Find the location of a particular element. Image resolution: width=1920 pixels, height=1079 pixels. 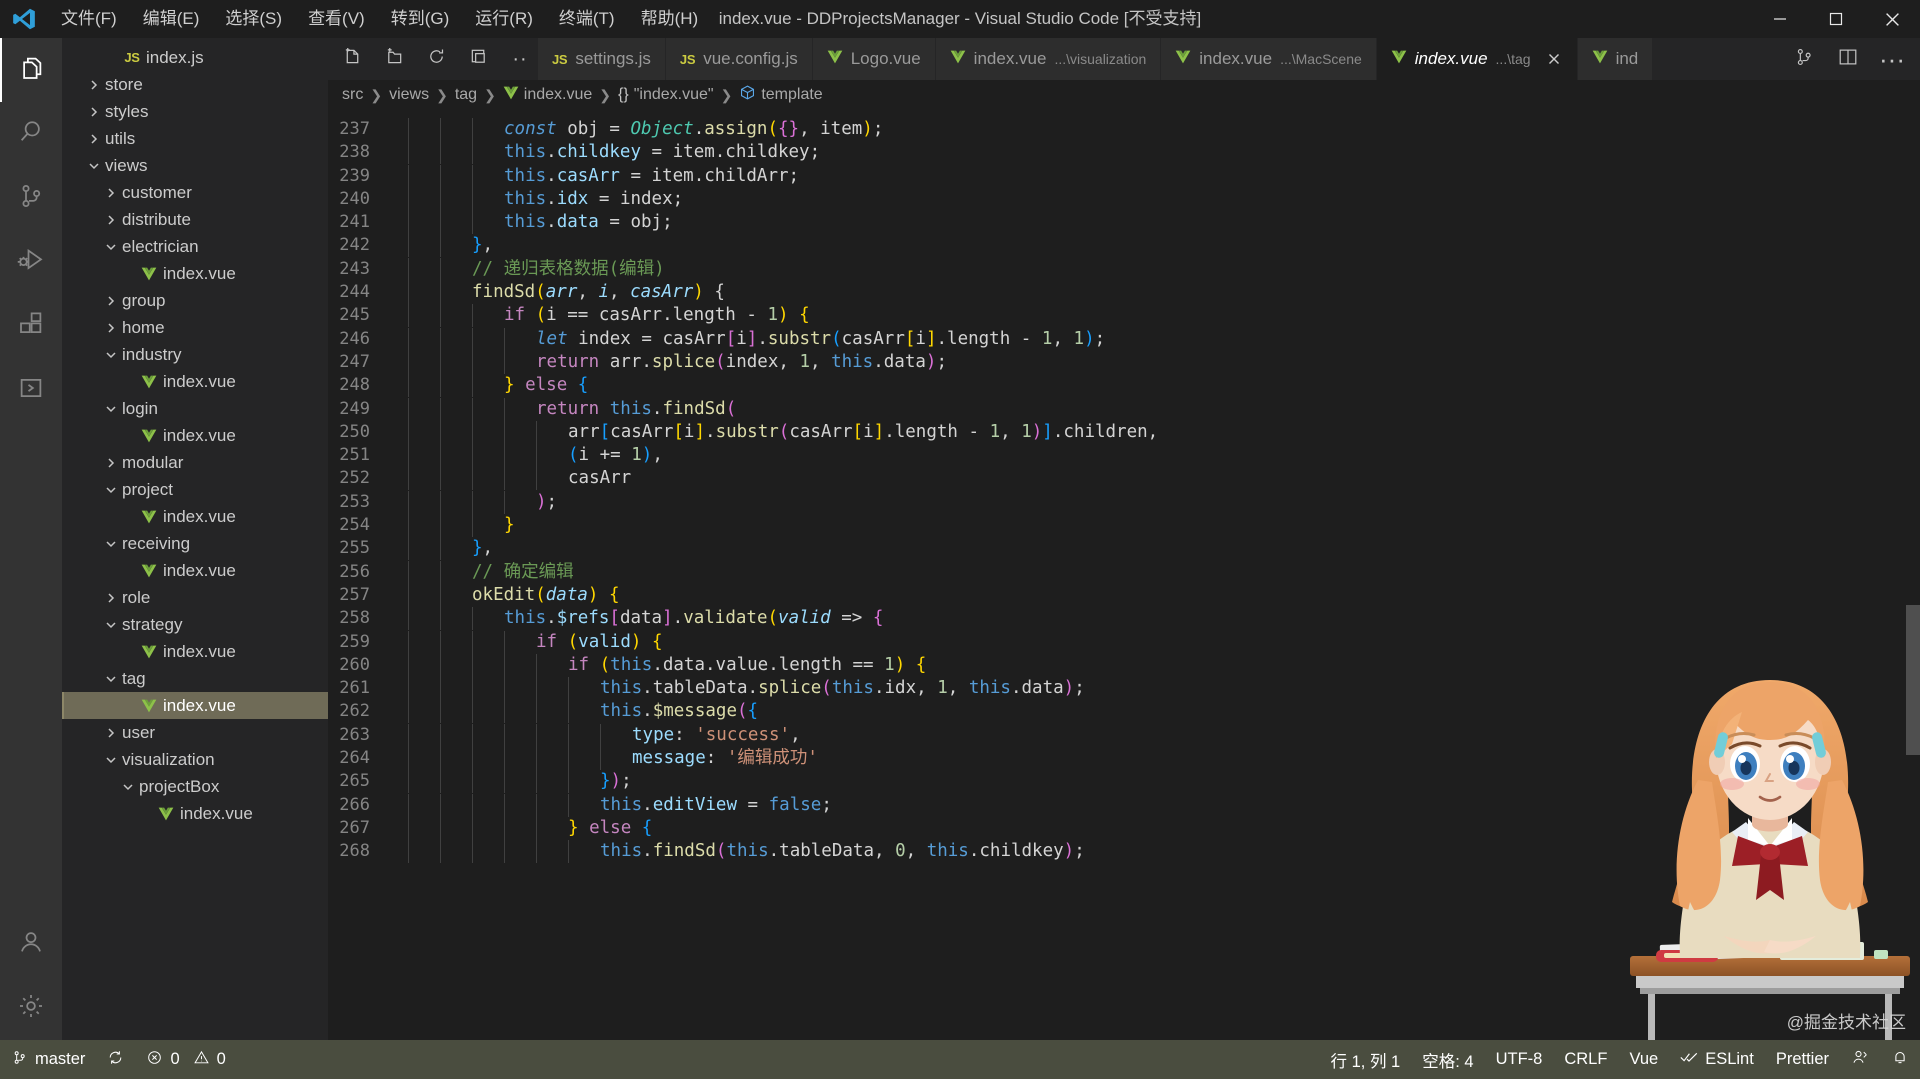

folding-column is located at coordinates (400, 575).